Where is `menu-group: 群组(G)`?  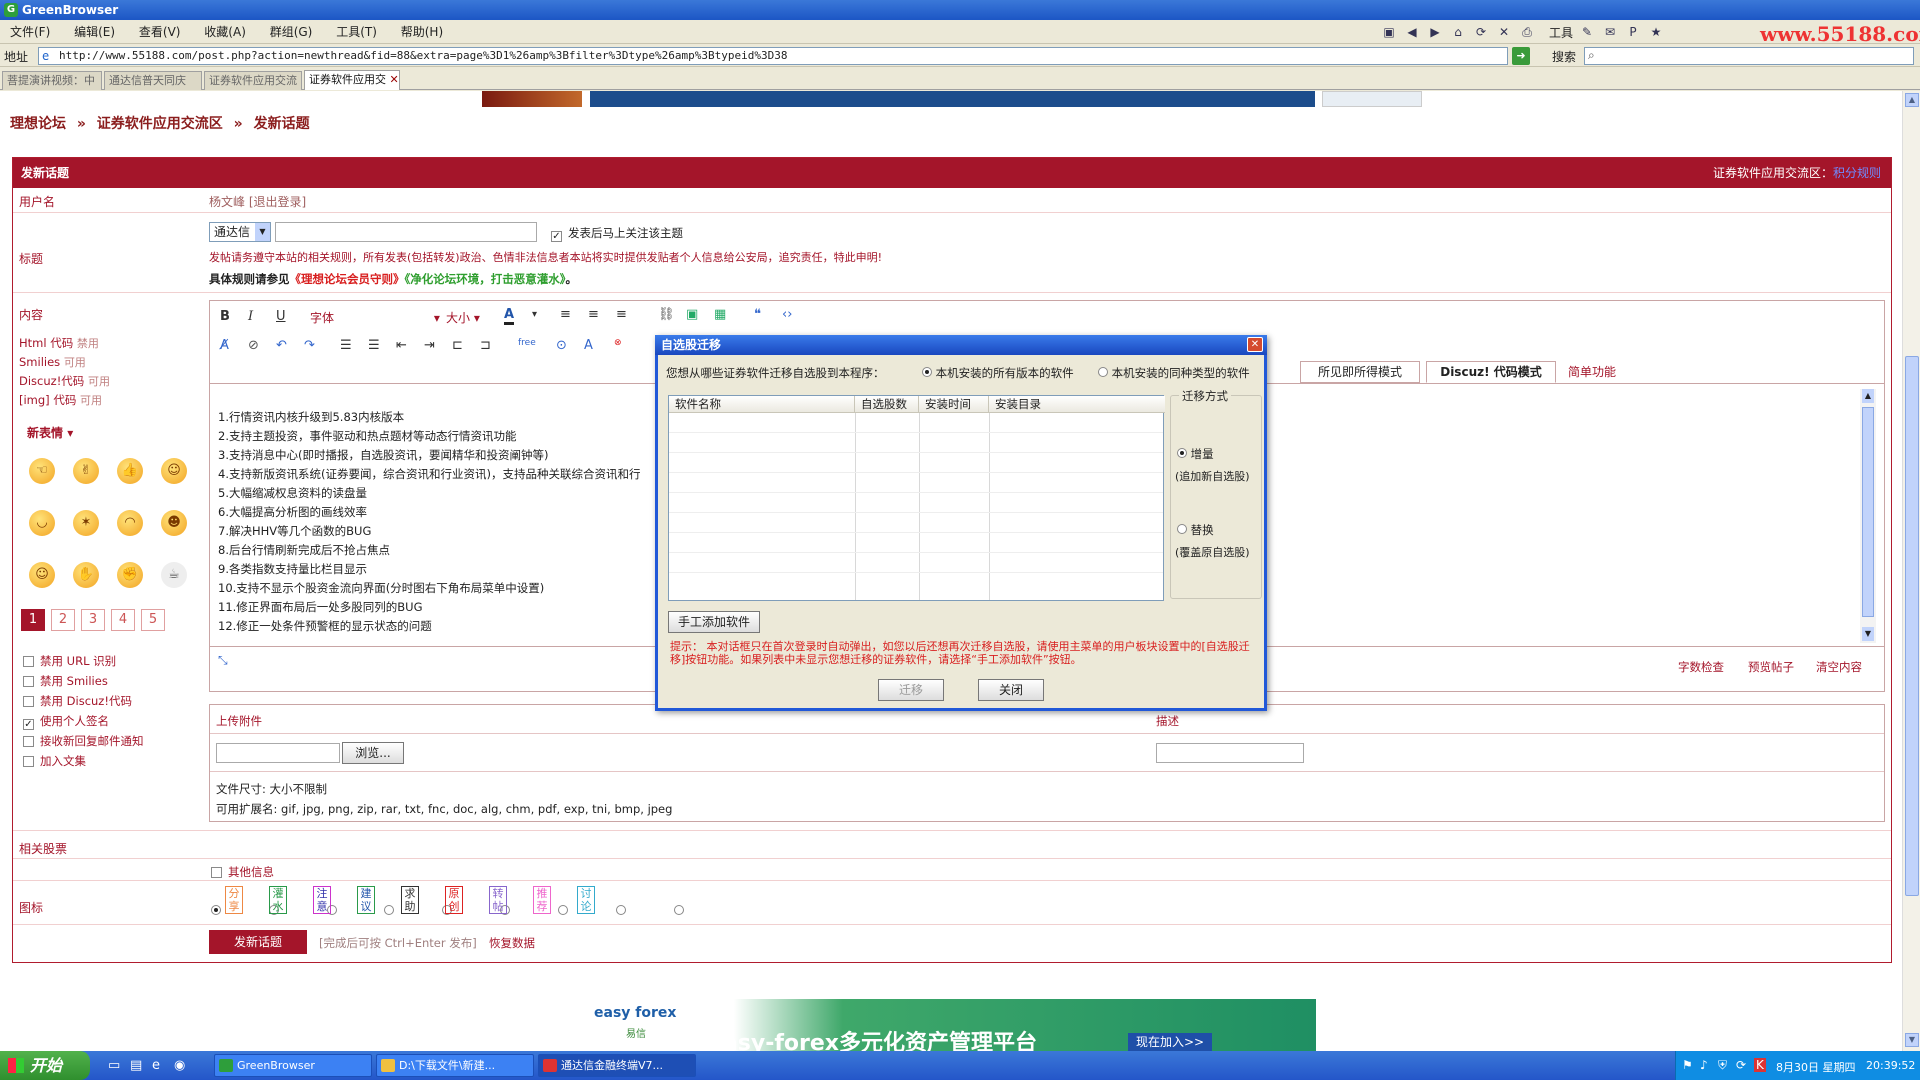
menu-group: 群组(G) is located at coordinates (291, 32).